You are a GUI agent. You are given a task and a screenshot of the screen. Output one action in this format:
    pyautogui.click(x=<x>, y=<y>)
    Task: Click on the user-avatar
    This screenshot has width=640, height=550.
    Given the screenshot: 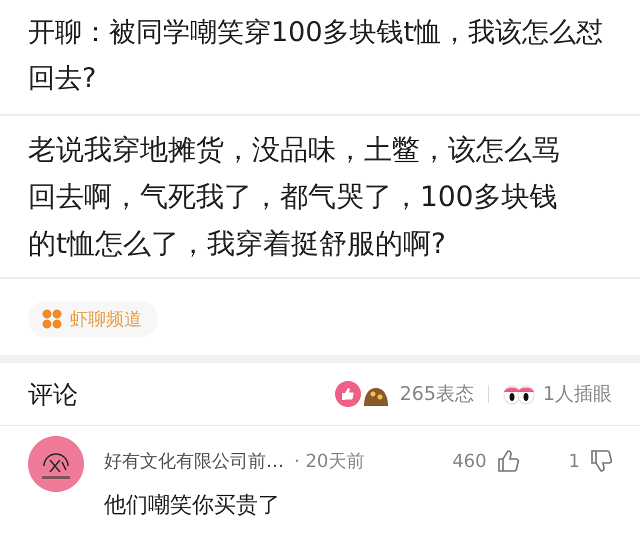 What is the action you would take?
    pyautogui.click(x=56, y=464)
    